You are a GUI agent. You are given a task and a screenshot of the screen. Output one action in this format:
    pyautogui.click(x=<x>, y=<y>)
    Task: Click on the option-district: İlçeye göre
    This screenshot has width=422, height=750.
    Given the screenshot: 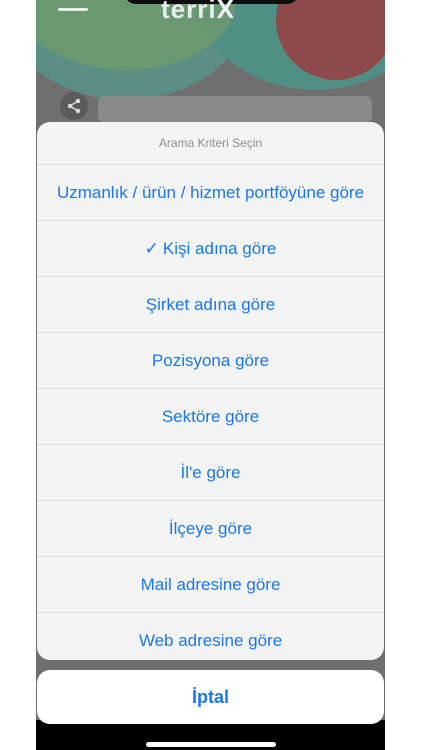 What is the action you would take?
    pyautogui.click(x=210, y=529)
    